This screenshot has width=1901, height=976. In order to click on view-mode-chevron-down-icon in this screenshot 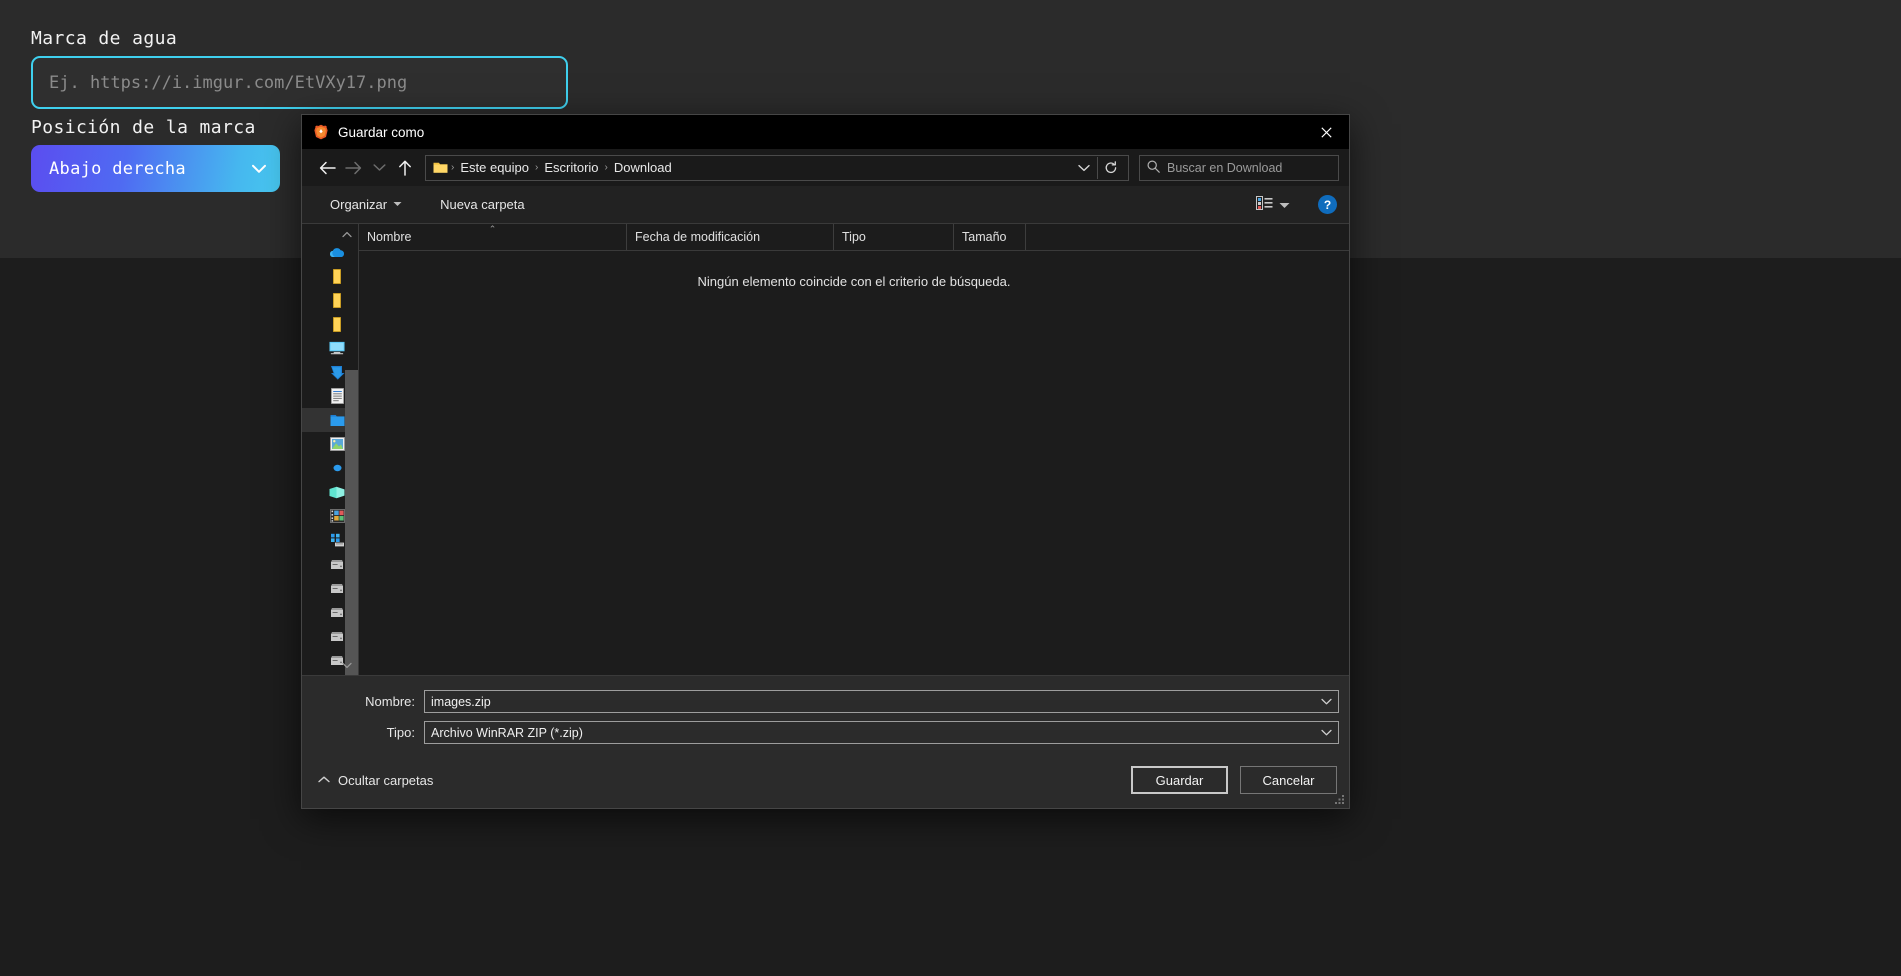, I will do `click(1284, 204)`.